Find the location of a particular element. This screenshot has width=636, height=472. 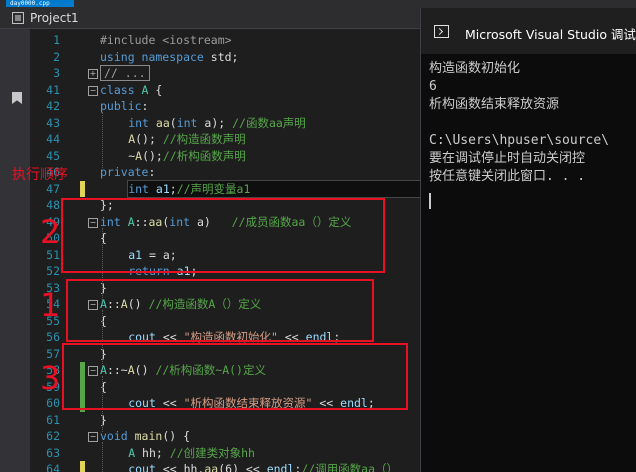

file-tab: day0000.cpp is located at coordinates (40, 3).